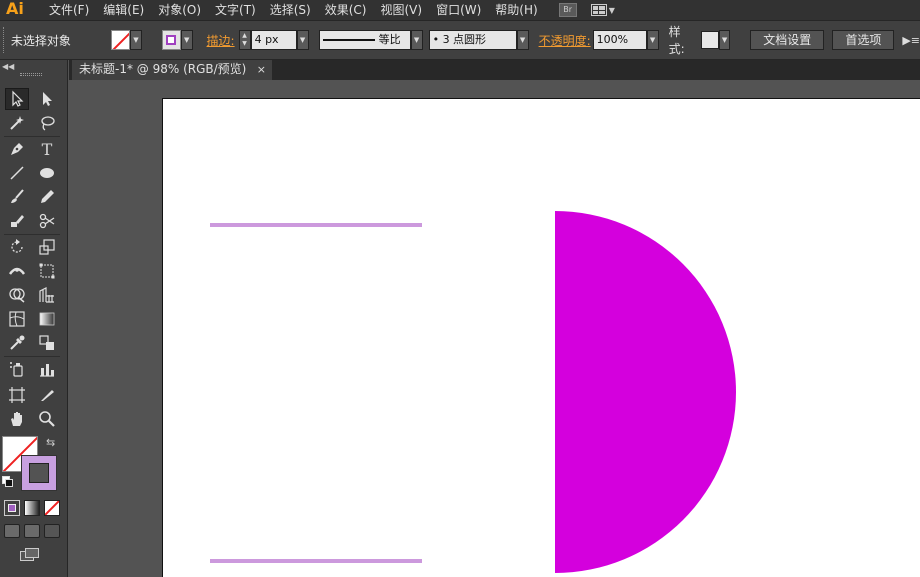 This screenshot has height=577, width=920. I want to click on brush-definition: • 3 点圆形 ▼, so click(478, 40).